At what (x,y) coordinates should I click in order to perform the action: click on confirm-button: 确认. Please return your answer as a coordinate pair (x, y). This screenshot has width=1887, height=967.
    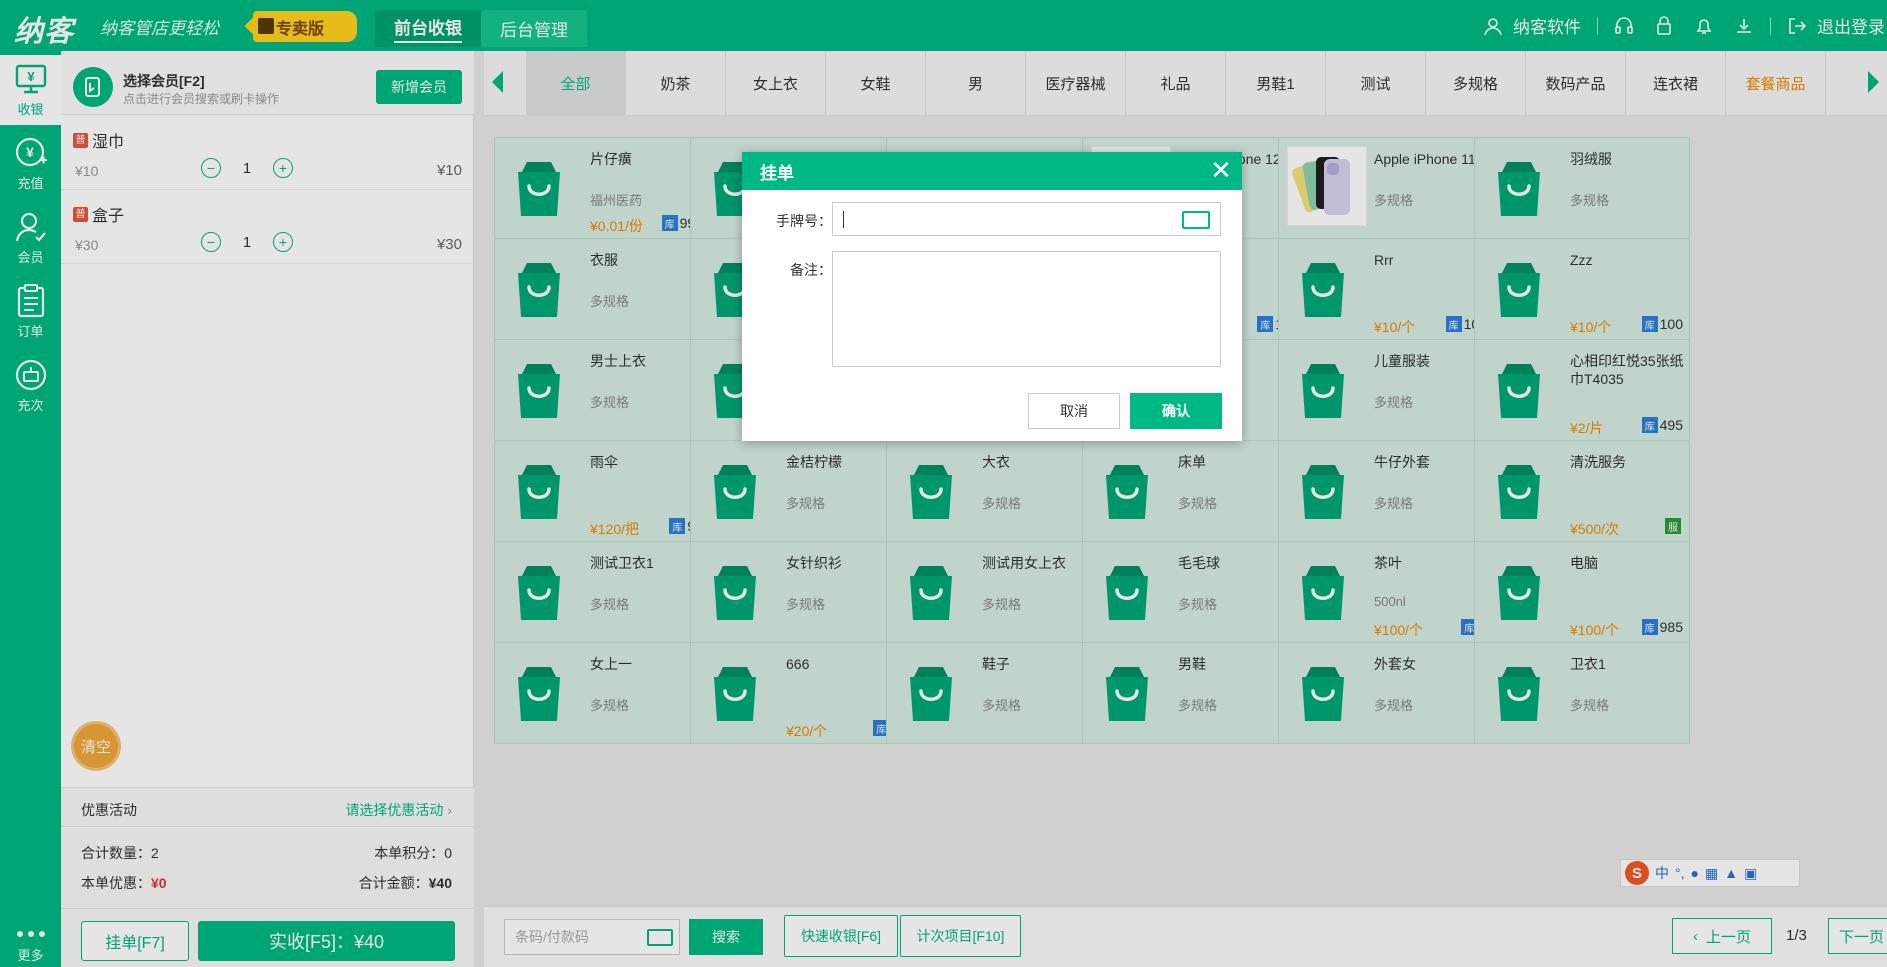
    Looking at the image, I should click on (1176, 411).